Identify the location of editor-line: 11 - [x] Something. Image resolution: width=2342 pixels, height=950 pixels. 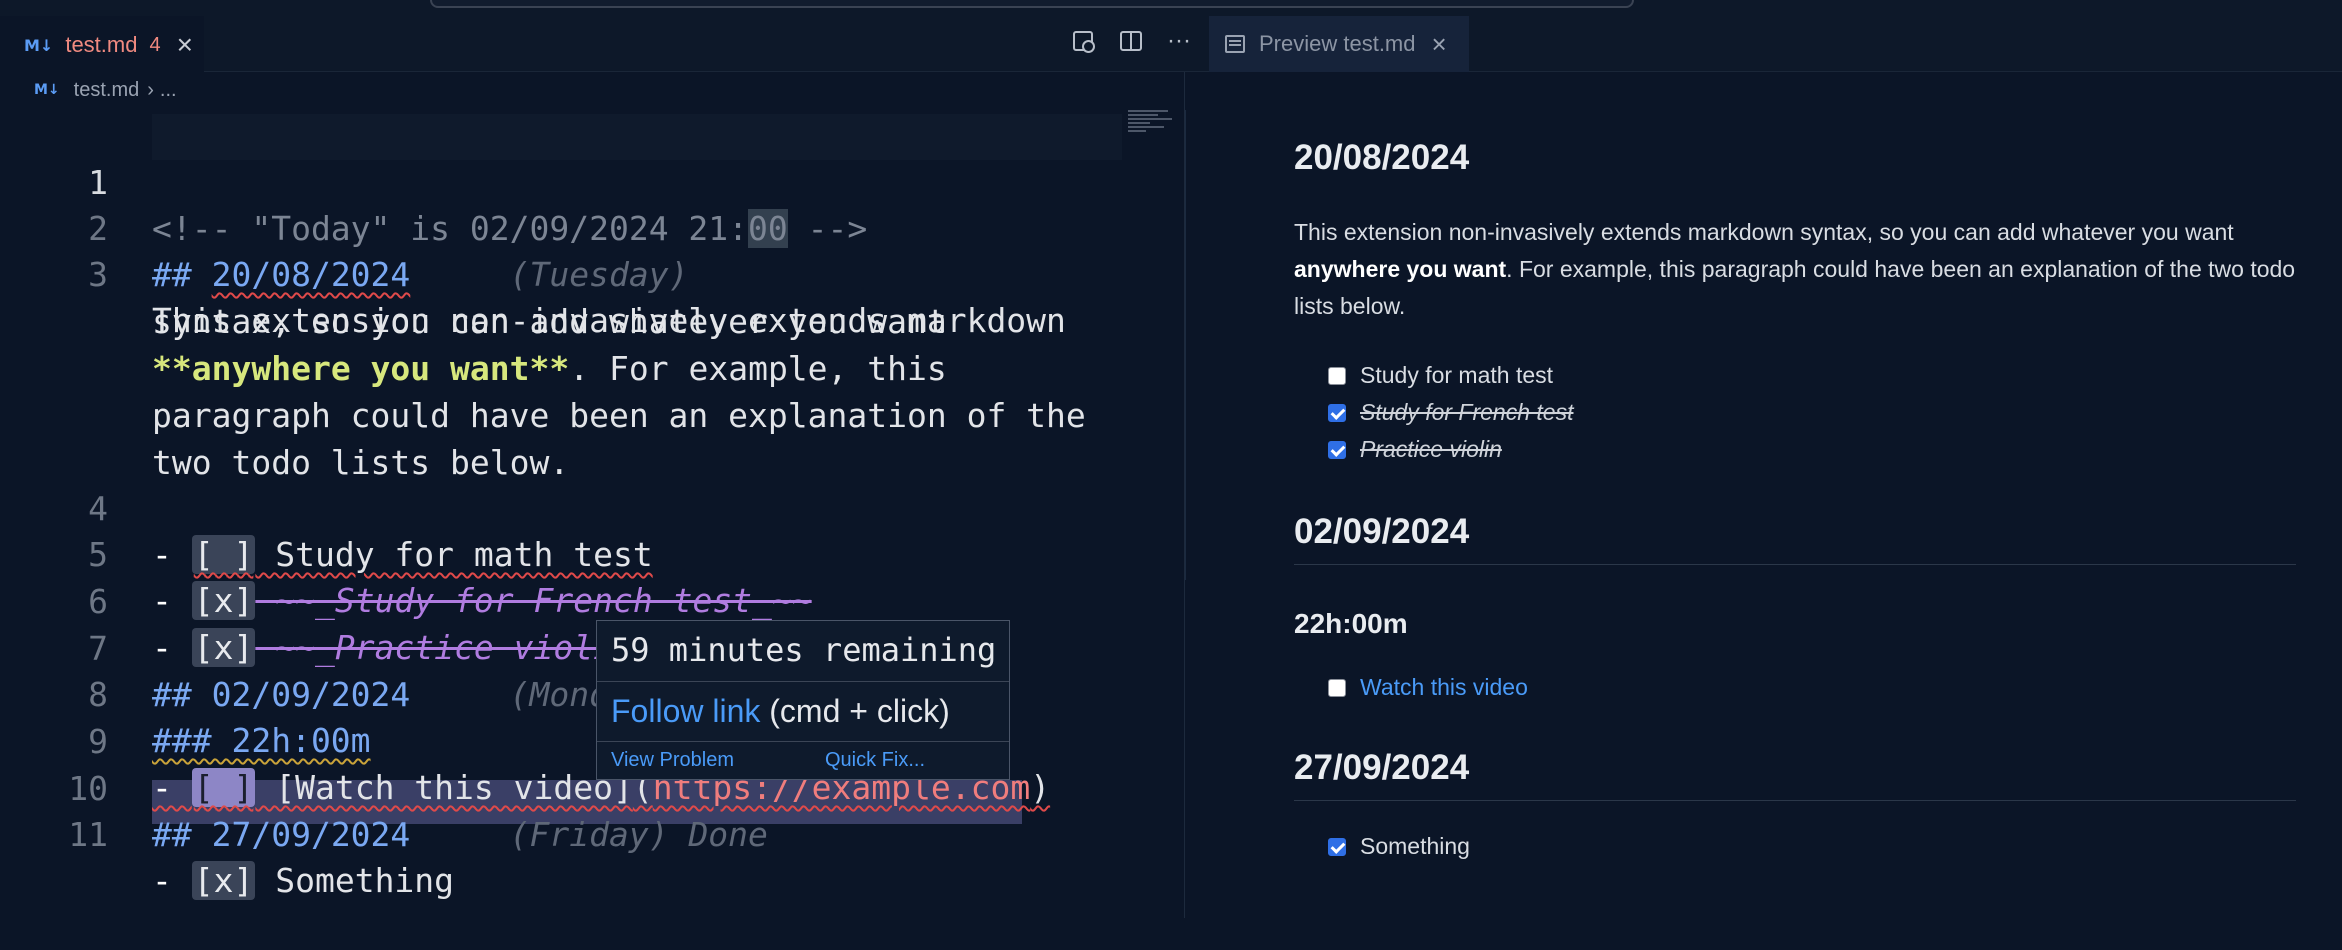
(227, 833).